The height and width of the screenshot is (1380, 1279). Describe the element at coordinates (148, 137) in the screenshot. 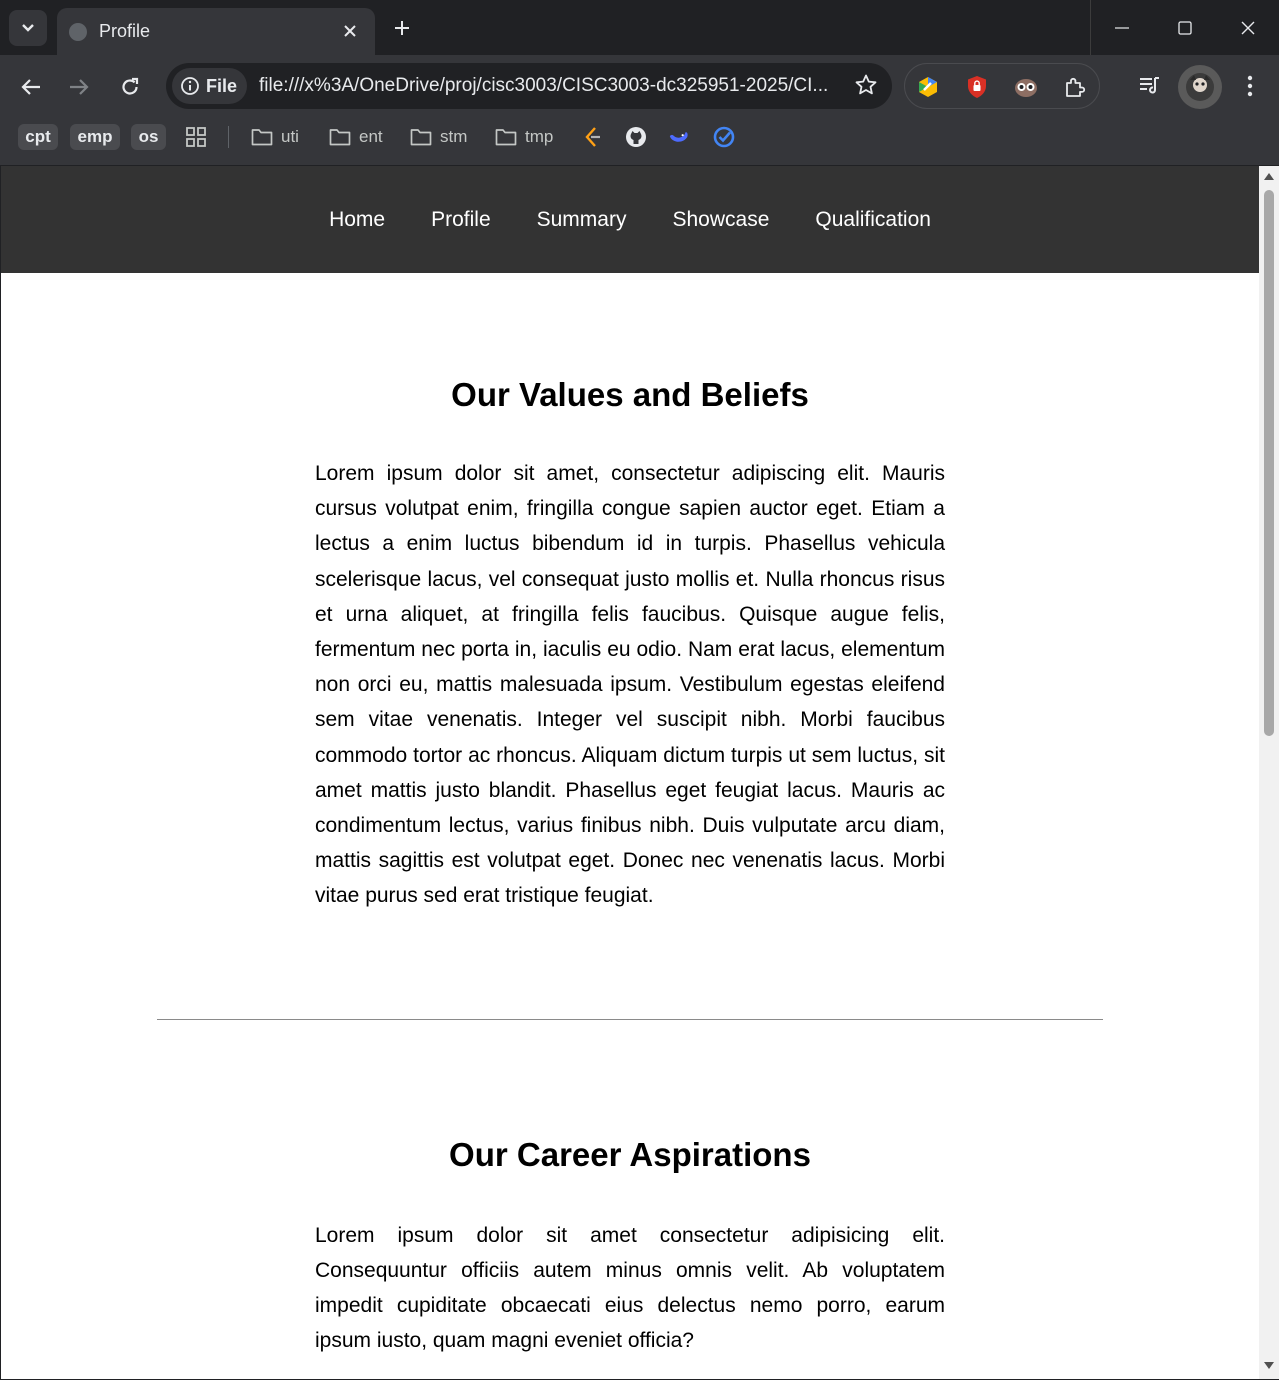

I see `bookmark-os: os` at that location.